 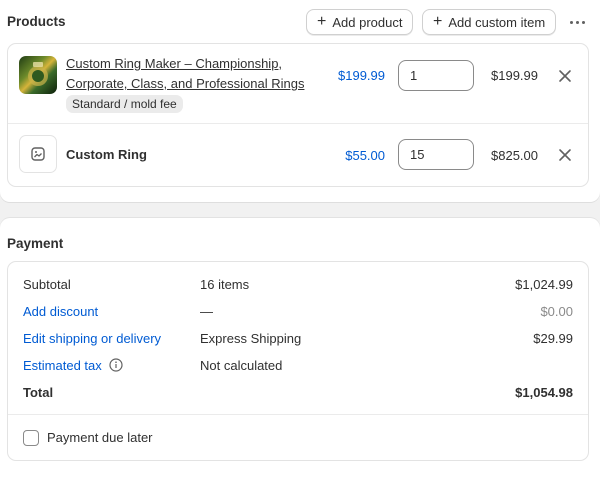 I want to click on product-name: Custom Ring, so click(x=106, y=155).